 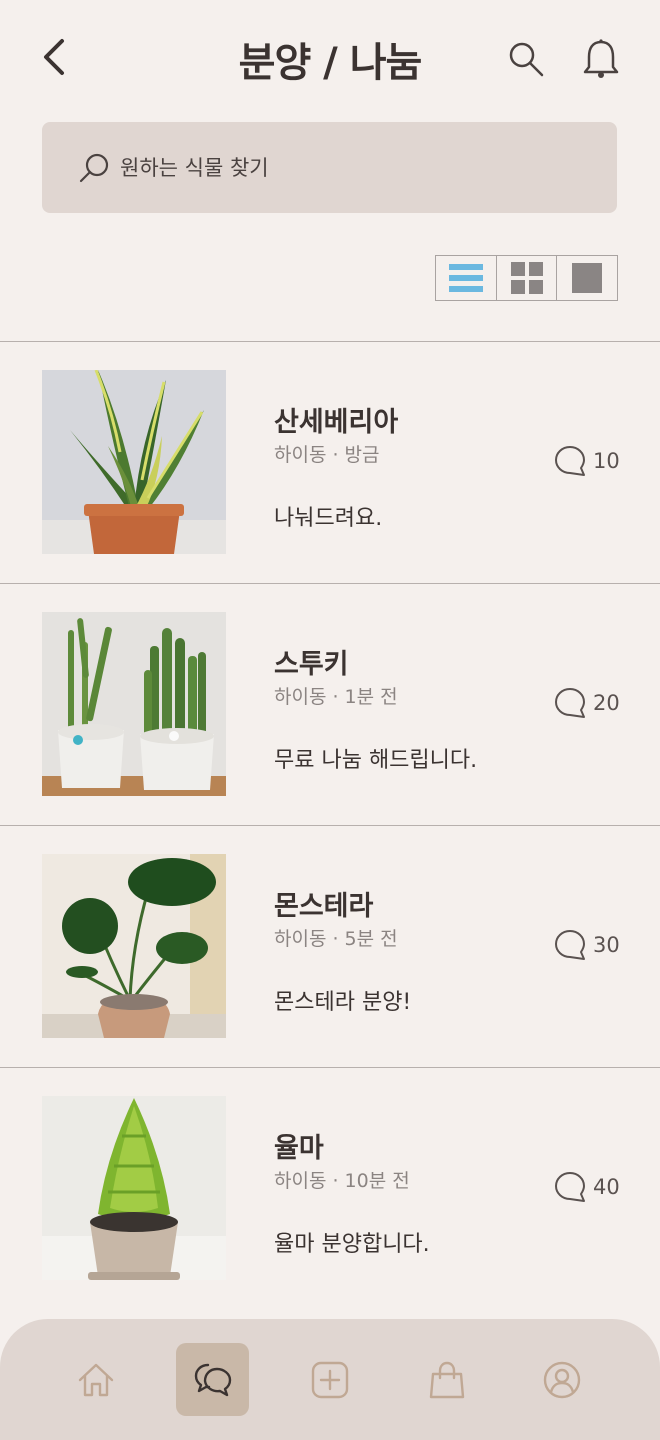 What do you see at coordinates (134, 704) in the screenshot?
I see `stuckyi-photo` at bounding box center [134, 704].